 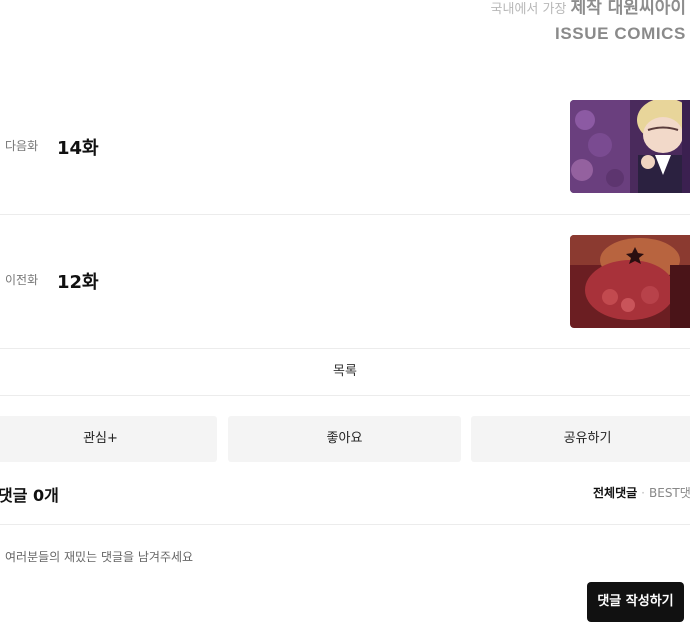 I want to click on credit-text: 국내에서 가장, so click(x=528, y=9).